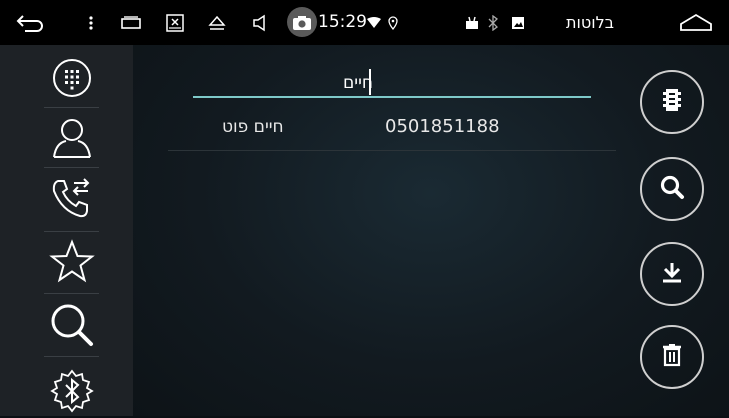 Image resolution: width=729 pixels, height=418 pixels. Describe the element at coordinates (442, 126) in the screenshot. I see `contact-number: 0501851188` at that location.